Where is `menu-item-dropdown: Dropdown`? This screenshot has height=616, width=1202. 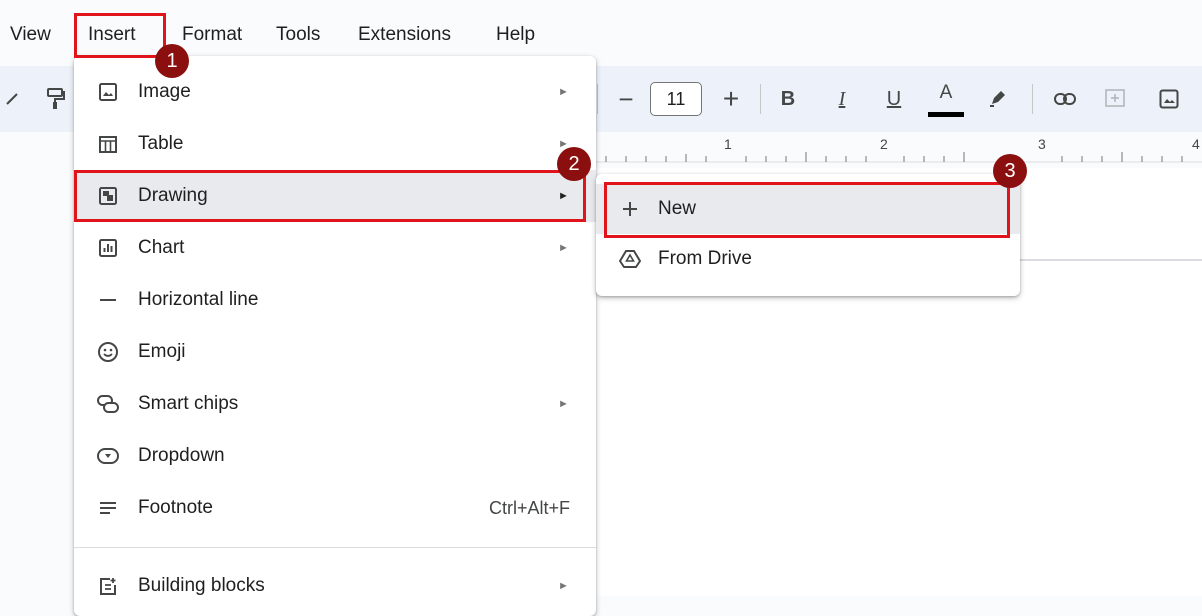
menu-item-dropdown: Dropdown is located at coordinates (335, 456).